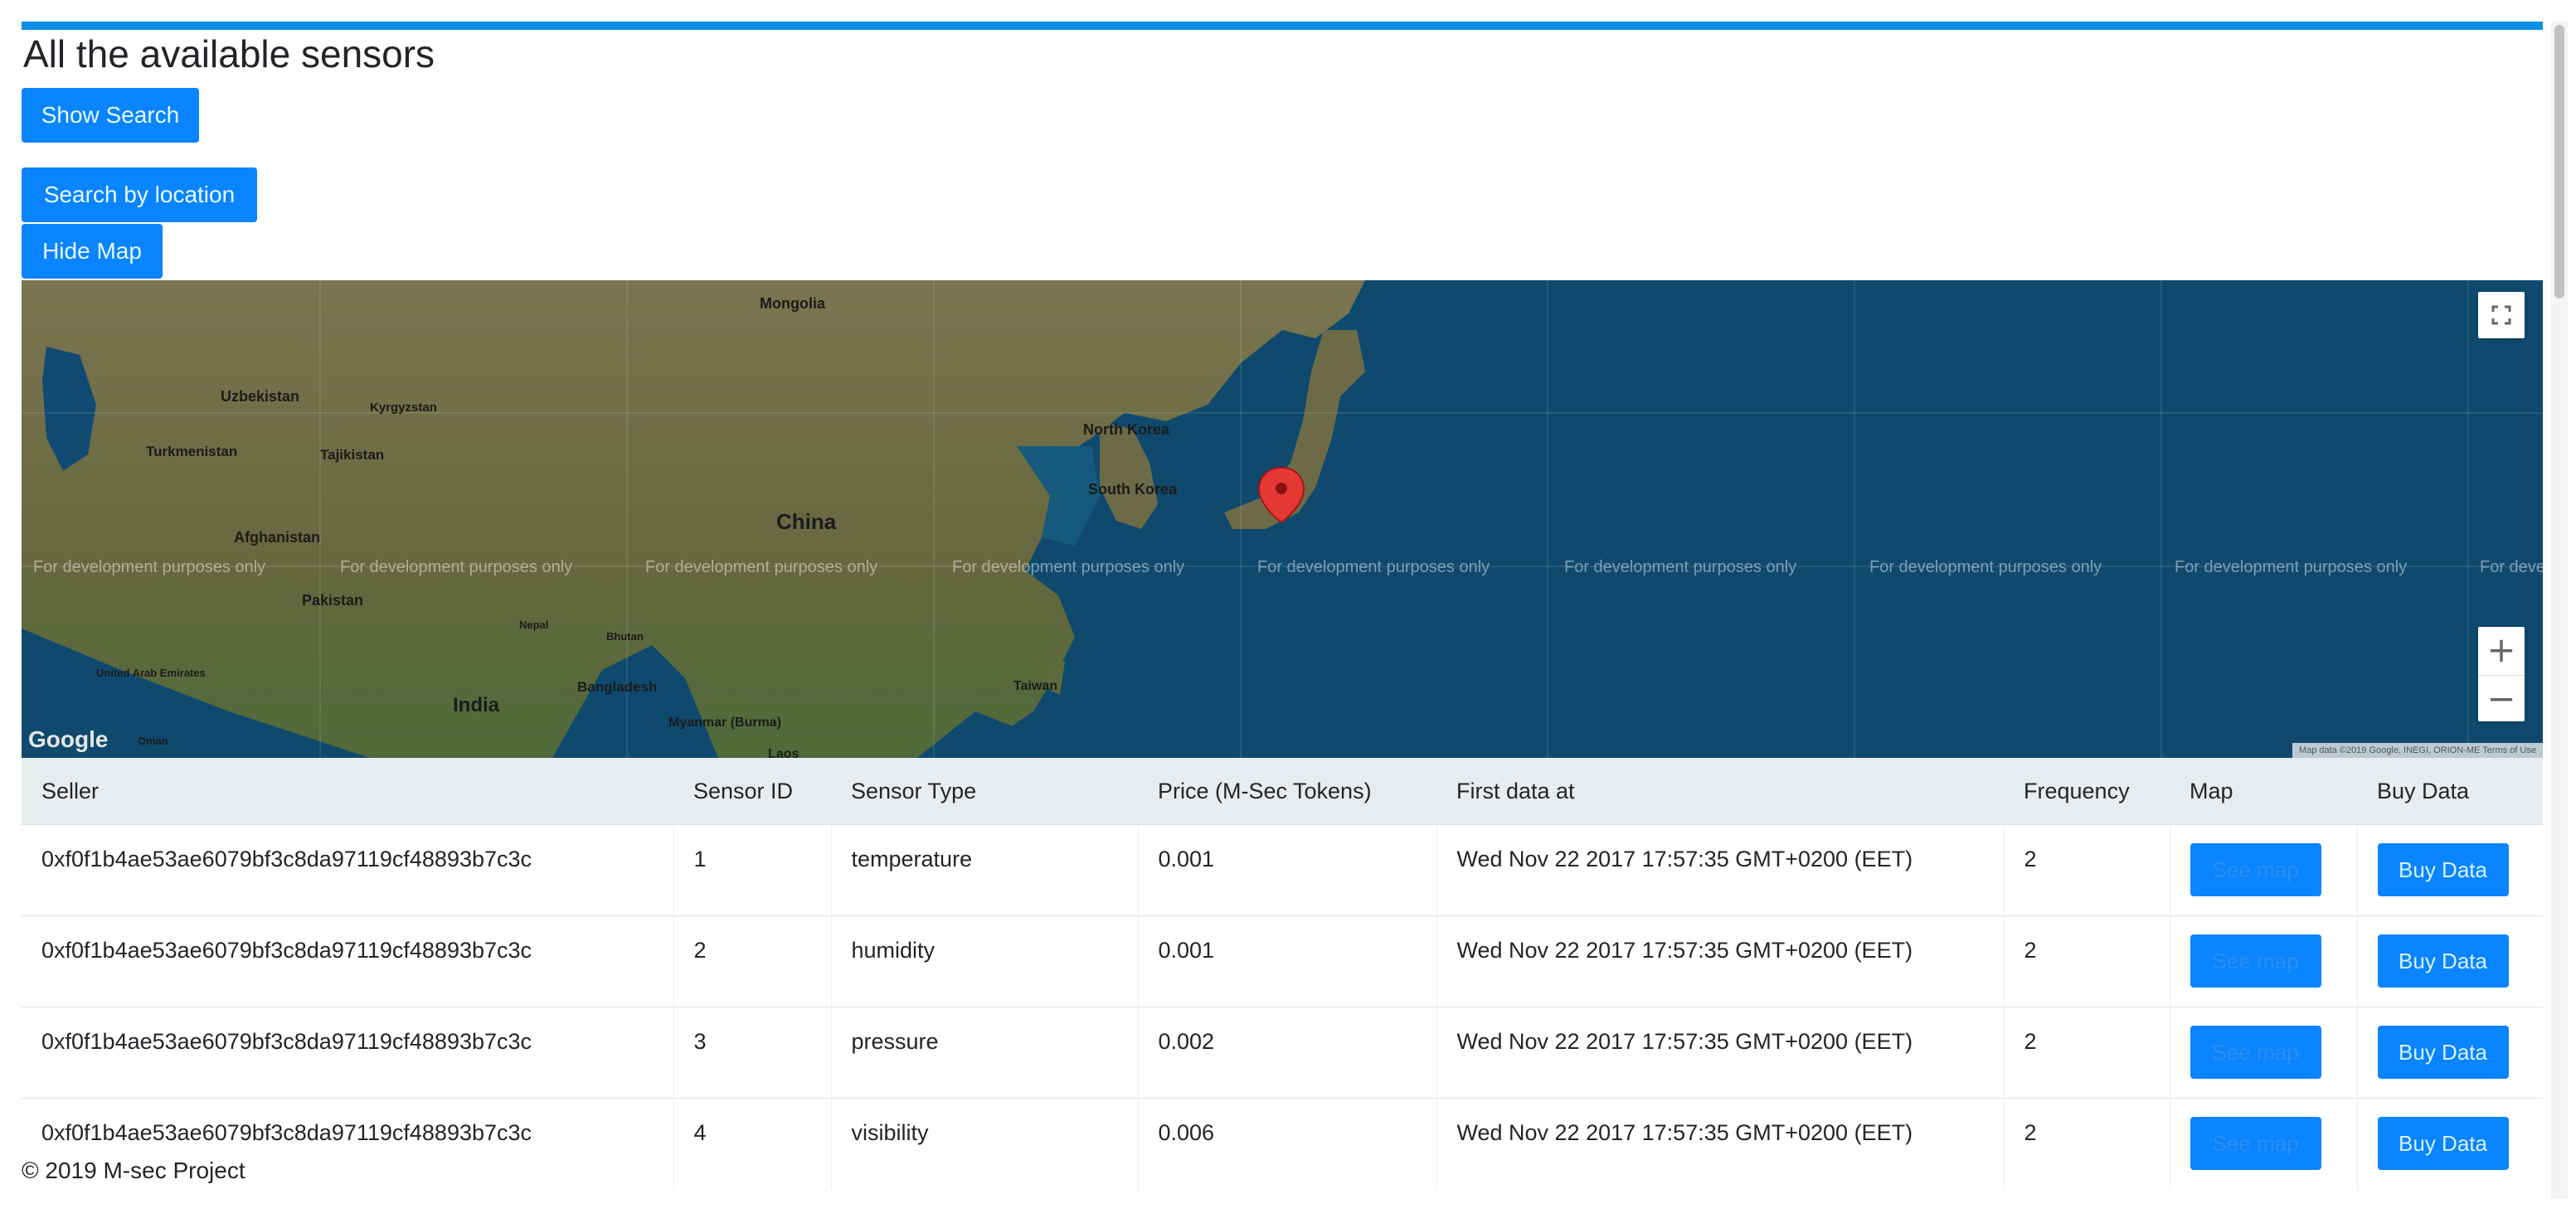  I want to click on column-header-frequency: Frequency, so click(2087, 791).